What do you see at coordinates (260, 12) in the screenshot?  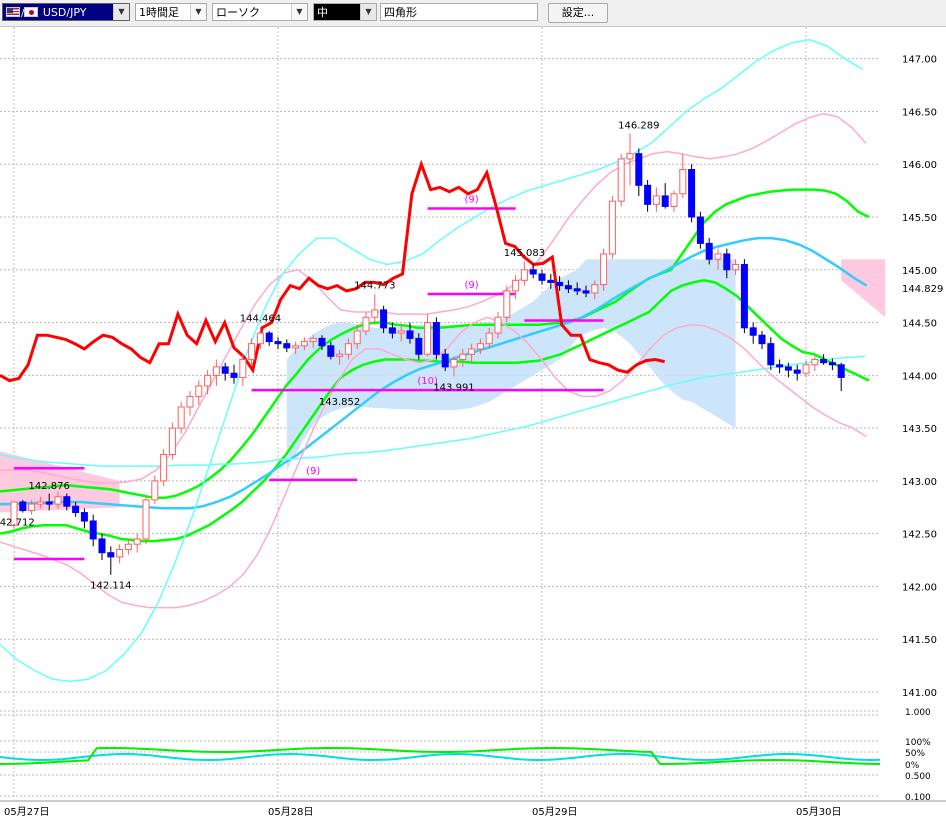 I see `chart-type-select: ローソク ▼` at bounding box center [260, 12].